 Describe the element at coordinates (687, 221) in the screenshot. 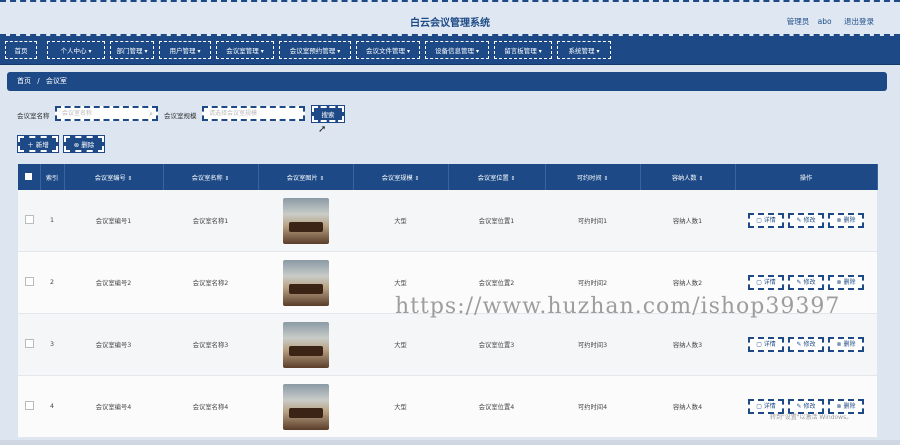

I see `row-capacity: 容纳人数1` at that location.